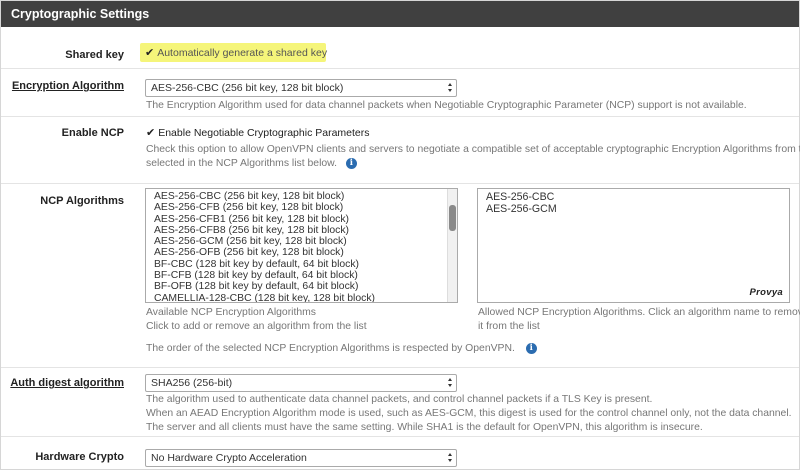  What do you see at coordinates (301, 196) in the screenshot?
I see `list-item: AES-256-CBC (256 bit key, 128 bit block)` at bounding box center [301, 196].